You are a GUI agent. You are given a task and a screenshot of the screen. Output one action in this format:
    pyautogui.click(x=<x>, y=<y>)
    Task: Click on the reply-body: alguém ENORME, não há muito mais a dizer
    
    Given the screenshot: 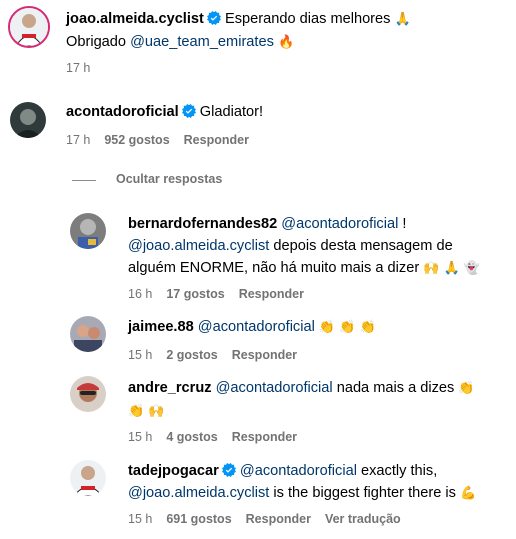 What is the action you would take?
    pyautogui.click(x=274, y=268)
    